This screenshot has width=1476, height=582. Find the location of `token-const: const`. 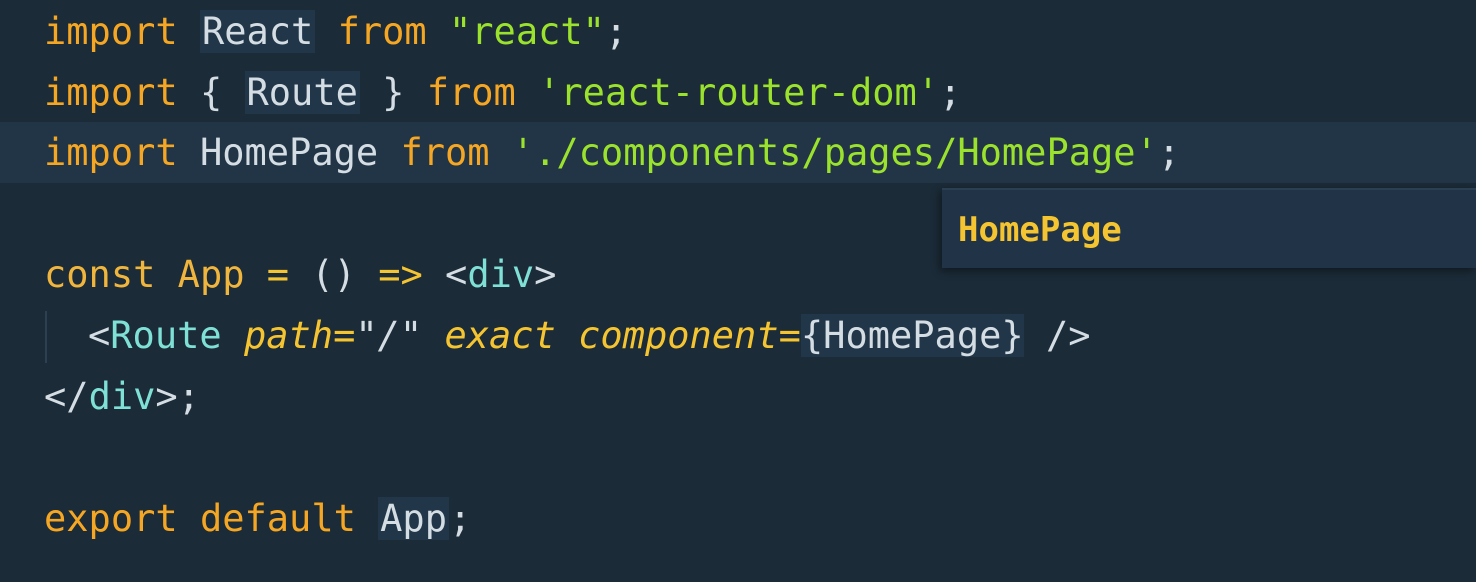

token-const: const is located at coordinates (100, 274).